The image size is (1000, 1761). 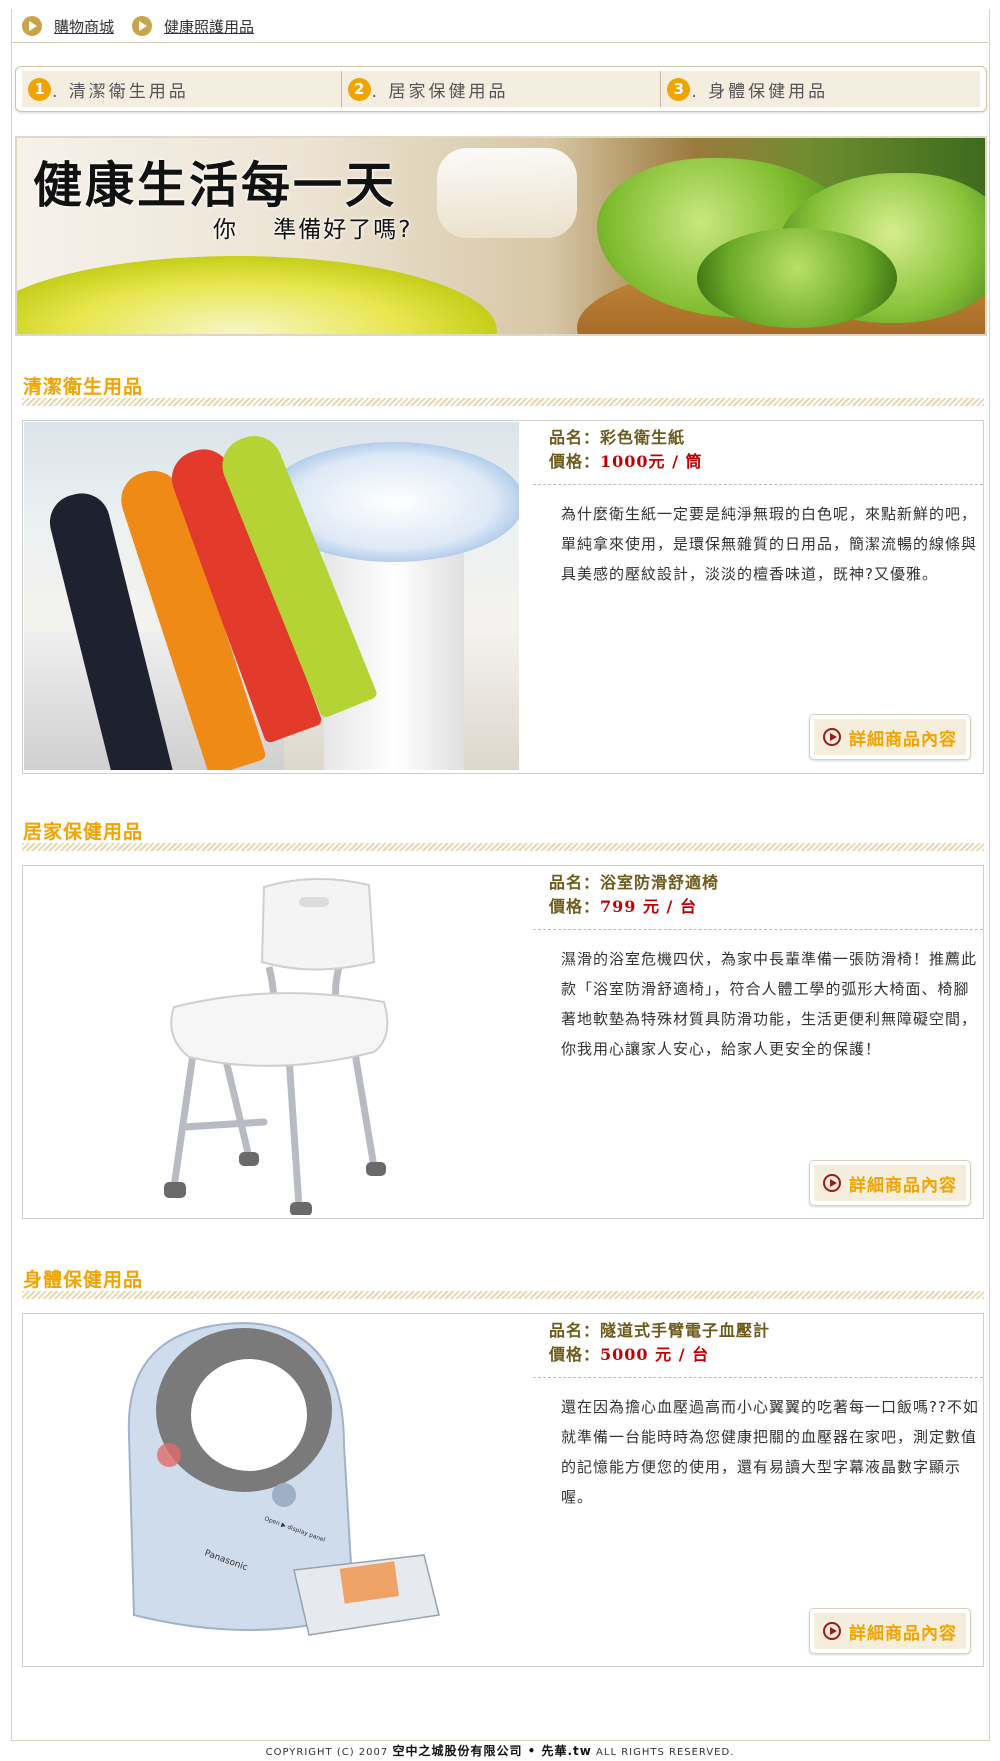 What do you see at coordinates (83, 387) in the screenshot?
I see `section-title-cleaning: 清潔衛生用品` at bounding box center [83, 387].